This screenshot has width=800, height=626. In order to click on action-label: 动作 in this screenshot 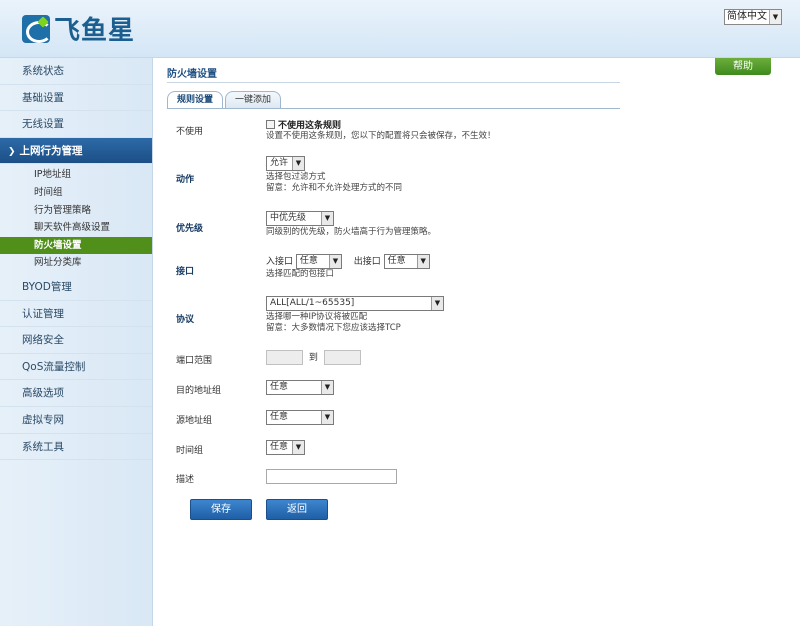, I will do `click(185, 180)`.